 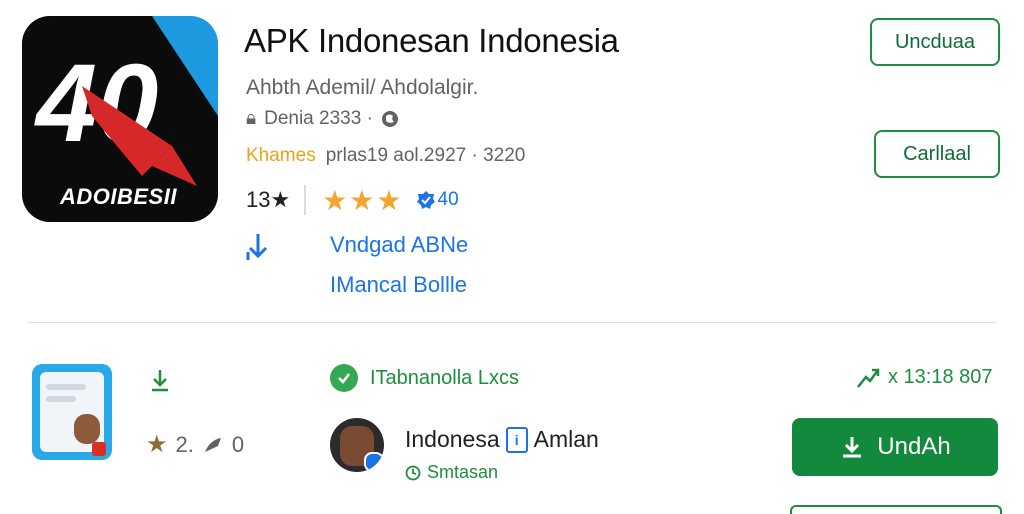 I want to click on author-name-row: Indonesa i Amlan, so click(x=502, y=439).